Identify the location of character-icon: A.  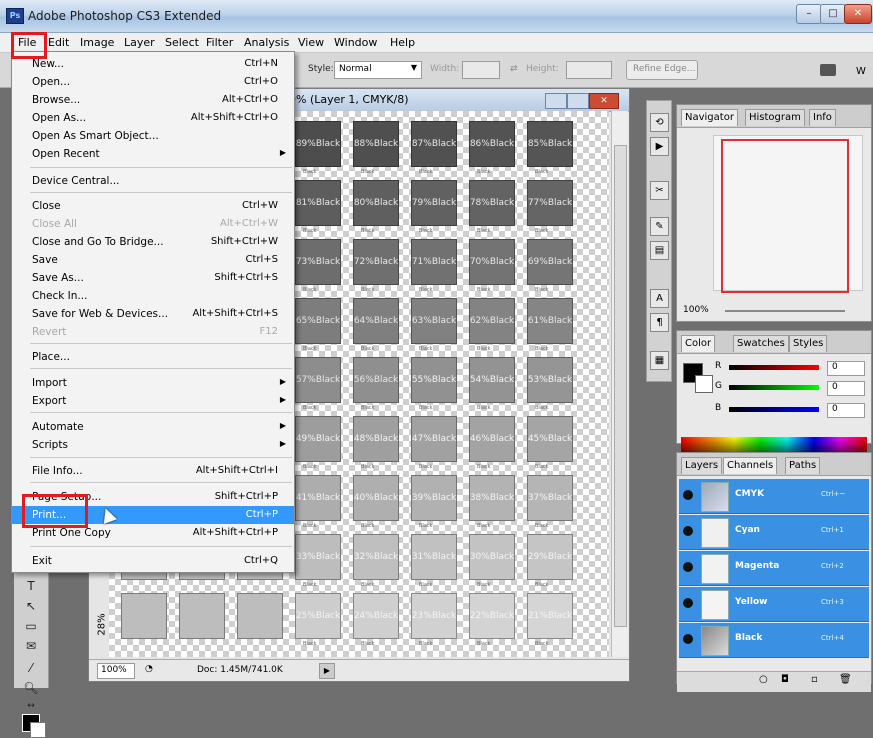
(659, 298).